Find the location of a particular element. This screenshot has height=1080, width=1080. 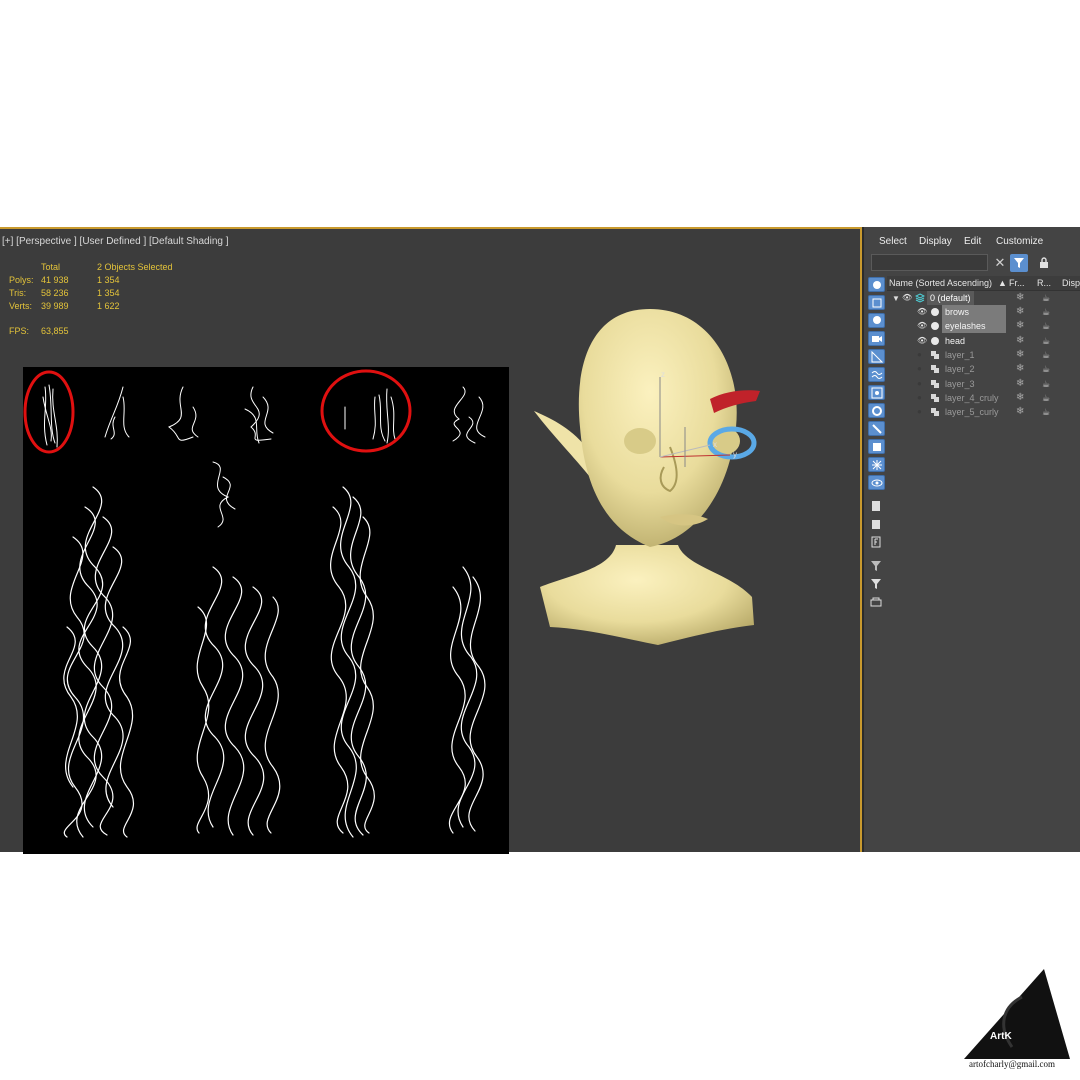

tree-row-layer_4_cruly: ● layer_4_cruly ❄ ☕ is located at coordinates (983, 398).